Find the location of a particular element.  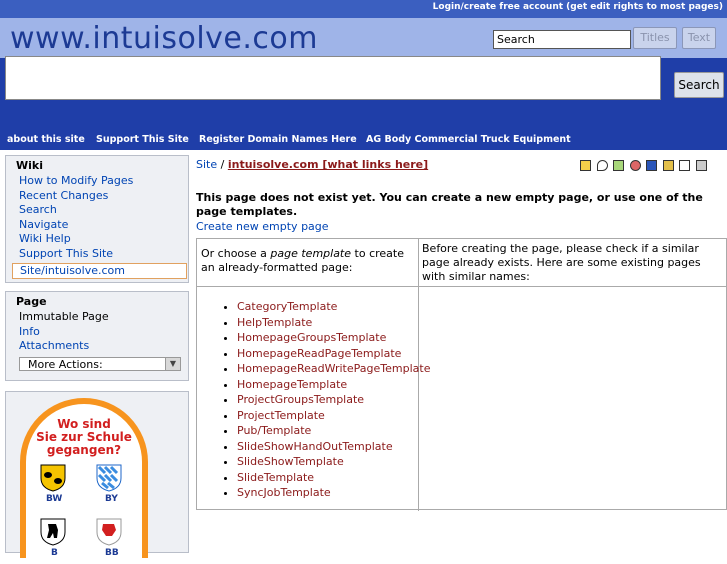

header: www.intuisolve.com Titles Text is located at coordinates (363, 38).